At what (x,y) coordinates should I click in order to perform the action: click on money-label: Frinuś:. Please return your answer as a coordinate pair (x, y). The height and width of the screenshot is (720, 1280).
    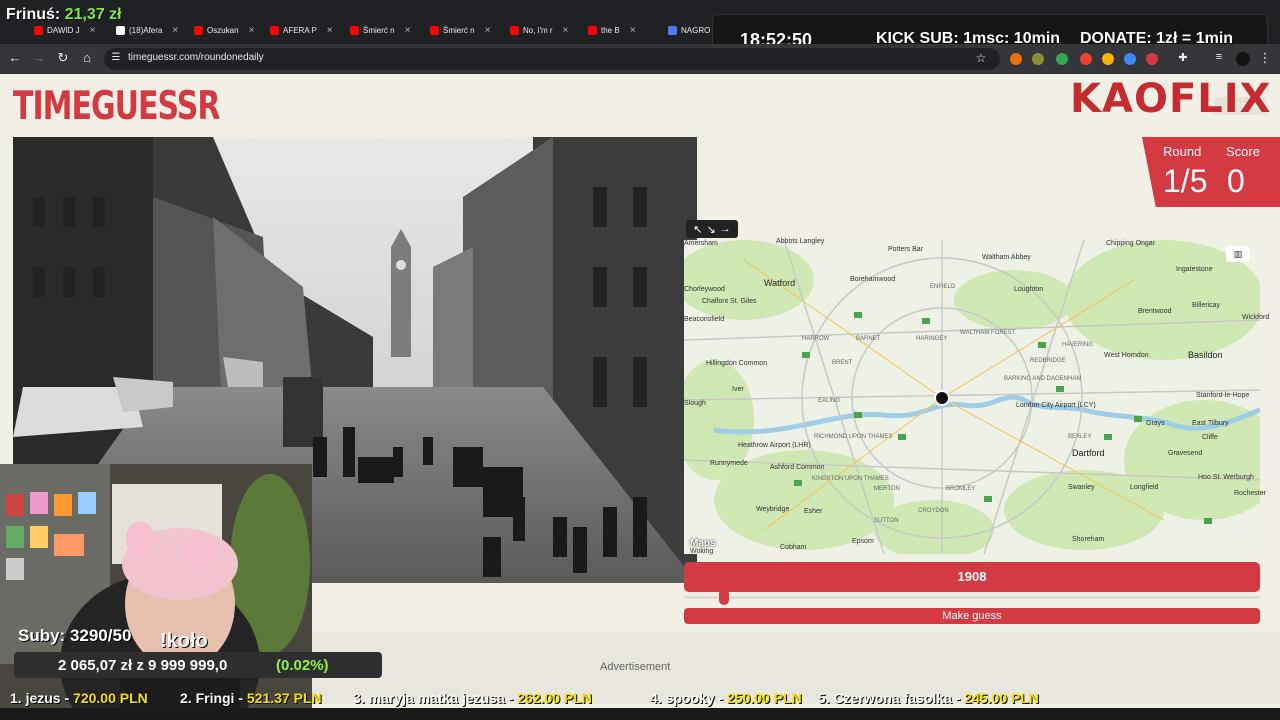
    Looking at the image, I should click on (33, 14).